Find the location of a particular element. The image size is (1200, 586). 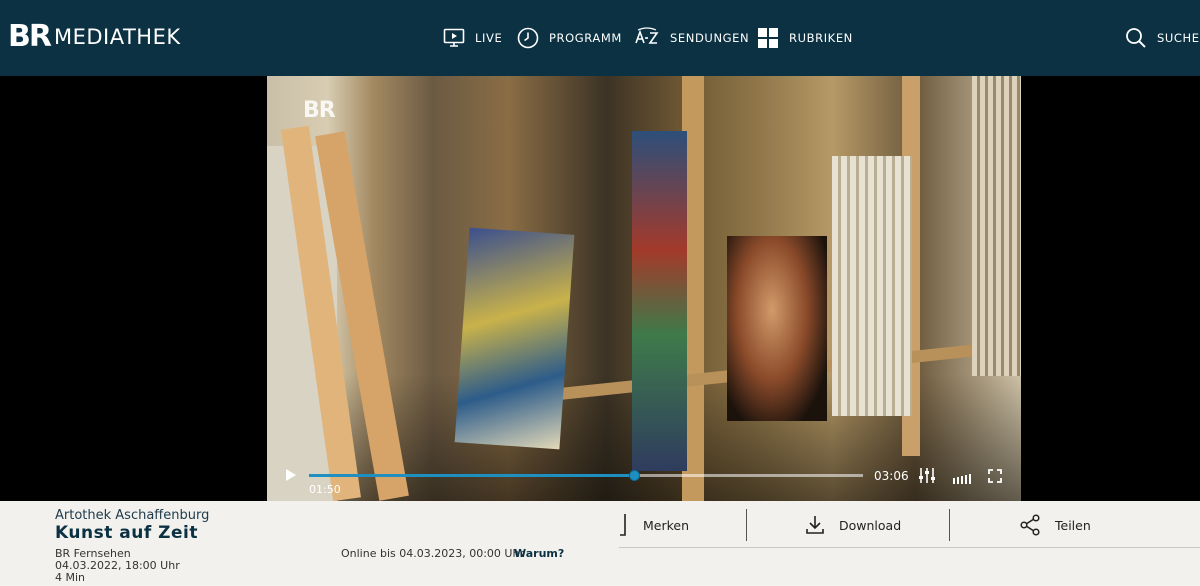

nav-sendungen: SENDUNGEN is located at coordinates (691, 38).